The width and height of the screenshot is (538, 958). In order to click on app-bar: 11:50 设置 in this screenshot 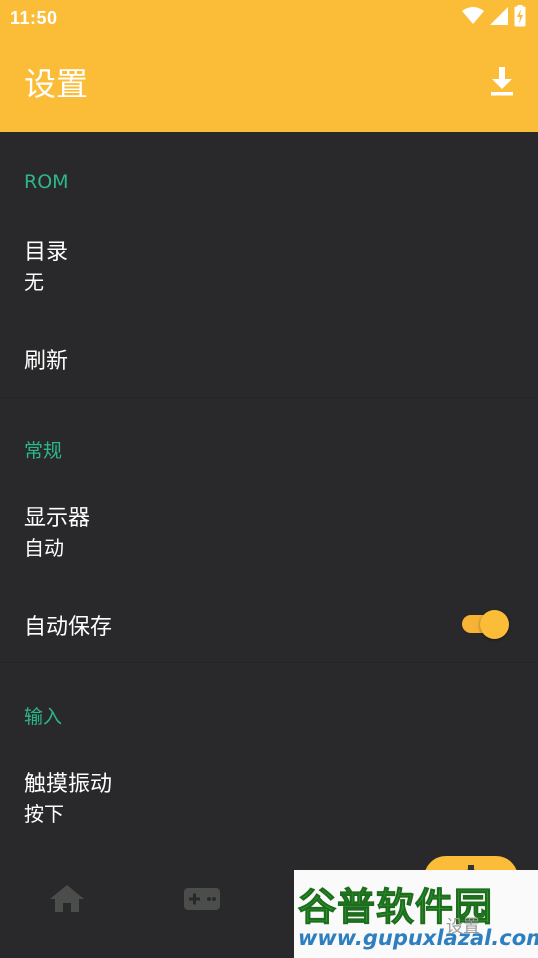, I will do `click(269, 66)`.